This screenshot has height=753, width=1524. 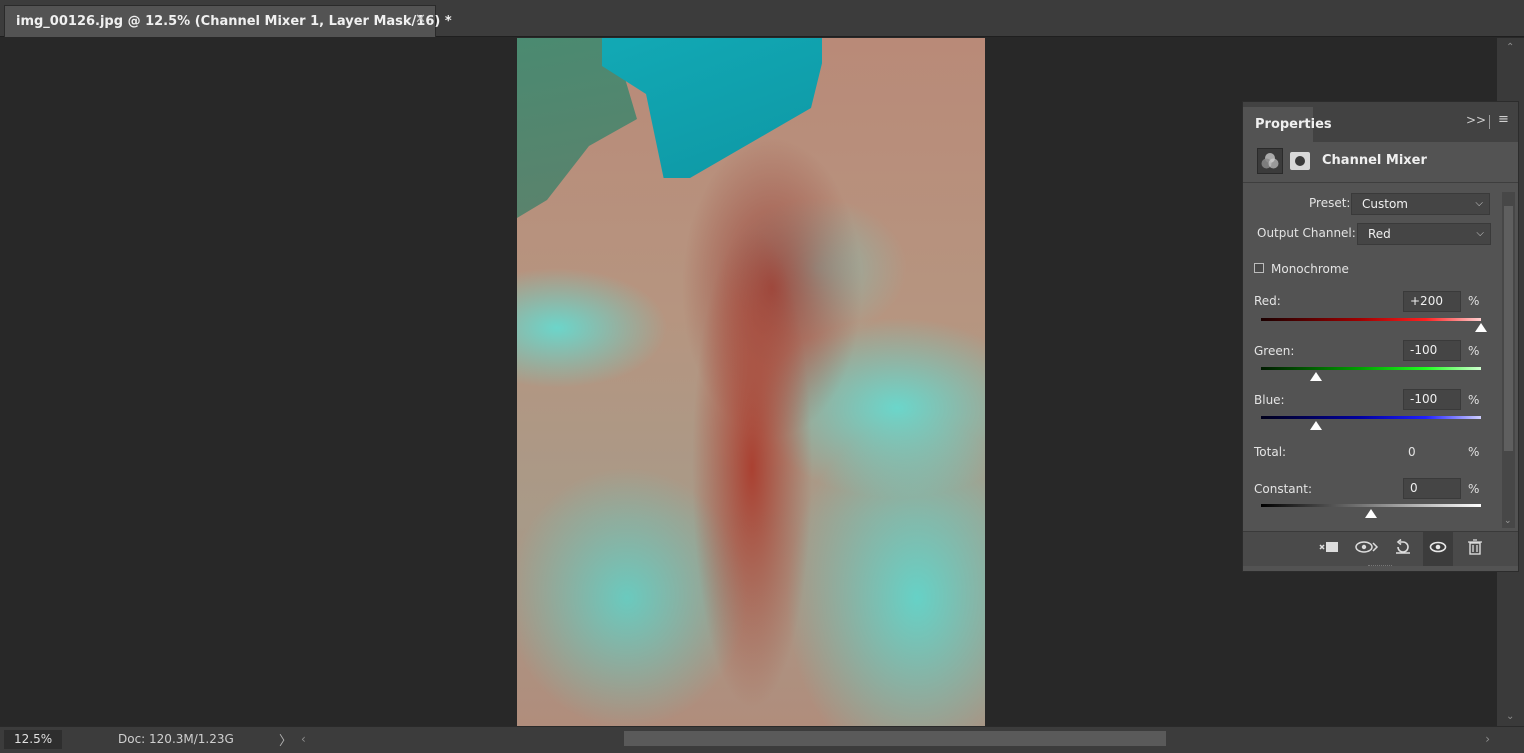 What do you see at coordinates (1380, 182) in the screenshot?
I see `panel-separator` at bounding box center [1380, 182].